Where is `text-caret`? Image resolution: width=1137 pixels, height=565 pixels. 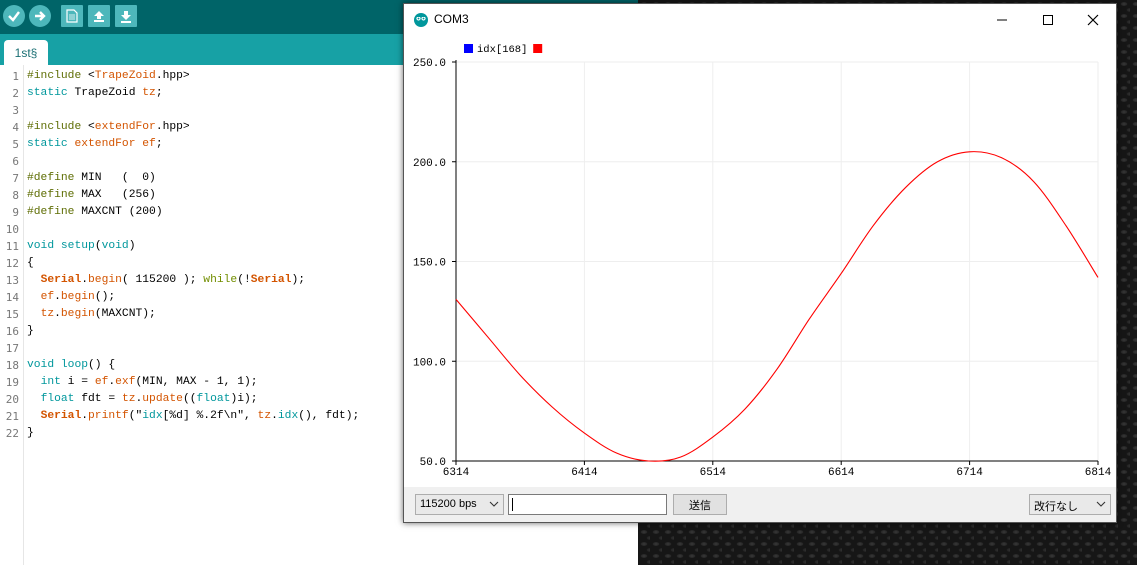
text-caret is located at coordinates (512, 504).